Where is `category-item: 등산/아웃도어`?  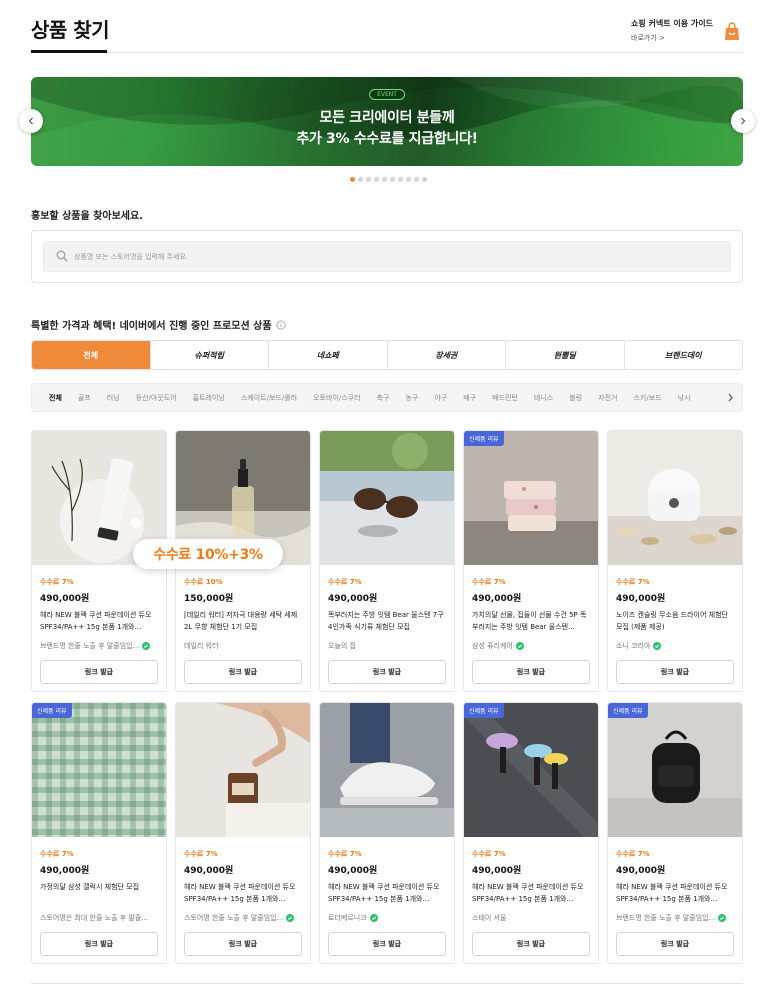 category-item: 등산/아웃도어 is located at coordinates (156, 398).